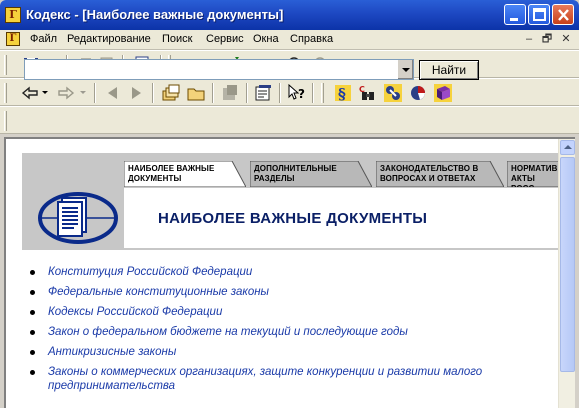 This screenshot has width=579, height=408. I want to click on find-button: Найти, so click(449, 70).